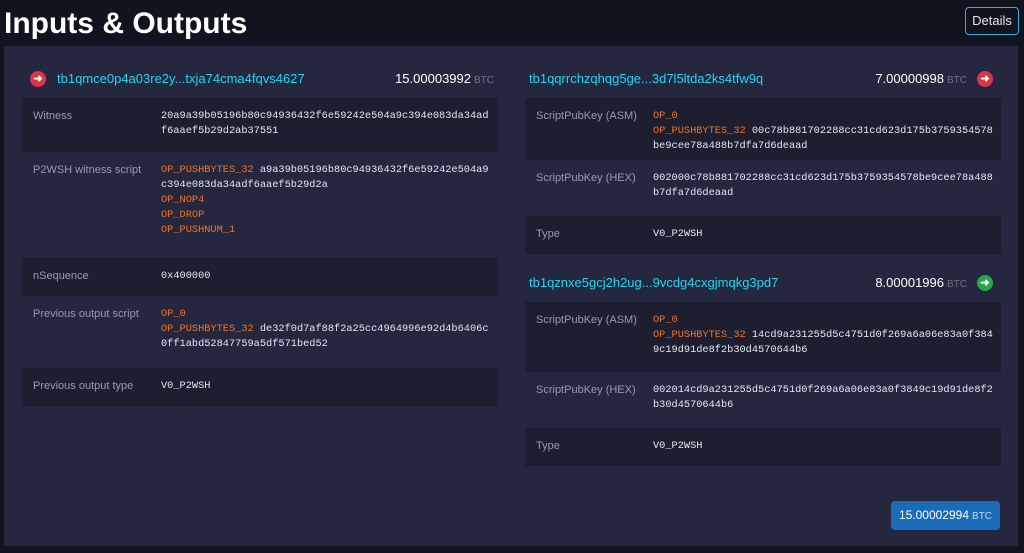 This screenshot has width=1024, height=553. Describe the element at coordinates (181, 78) in the screenshot. I see `input-address-link: tb1qmce0p4a03re2y...txja74cma4fqvs4627` at that location.